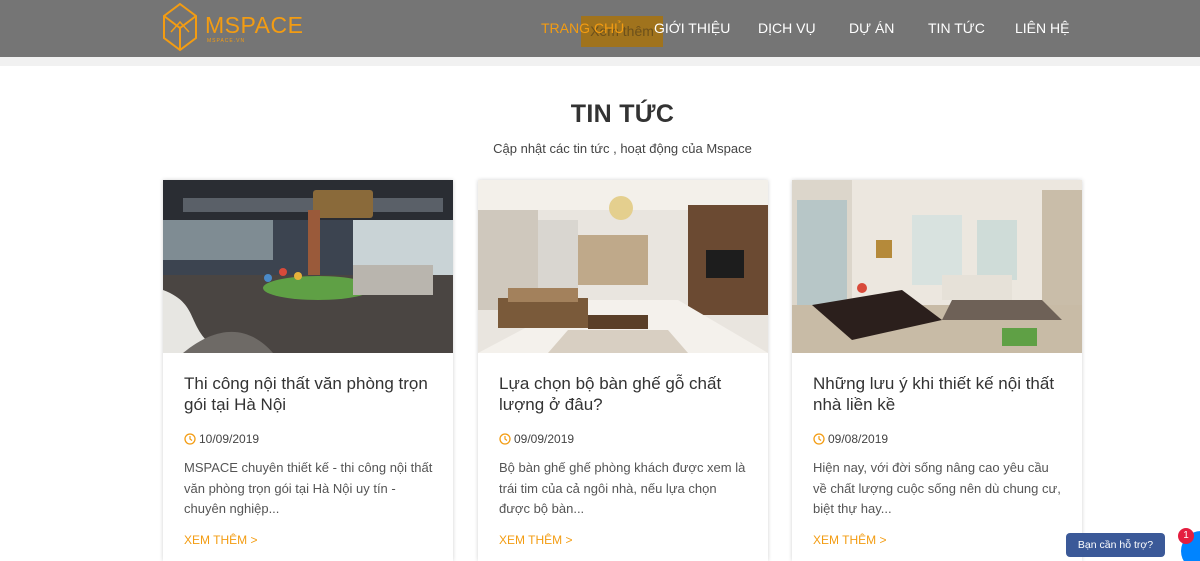 This screenshot has width=1200, height=561. What do you see at coordinates (622, 114) in the screenshot?
I see `section-title: TIN TỨC` at bounding box center [622, 114].